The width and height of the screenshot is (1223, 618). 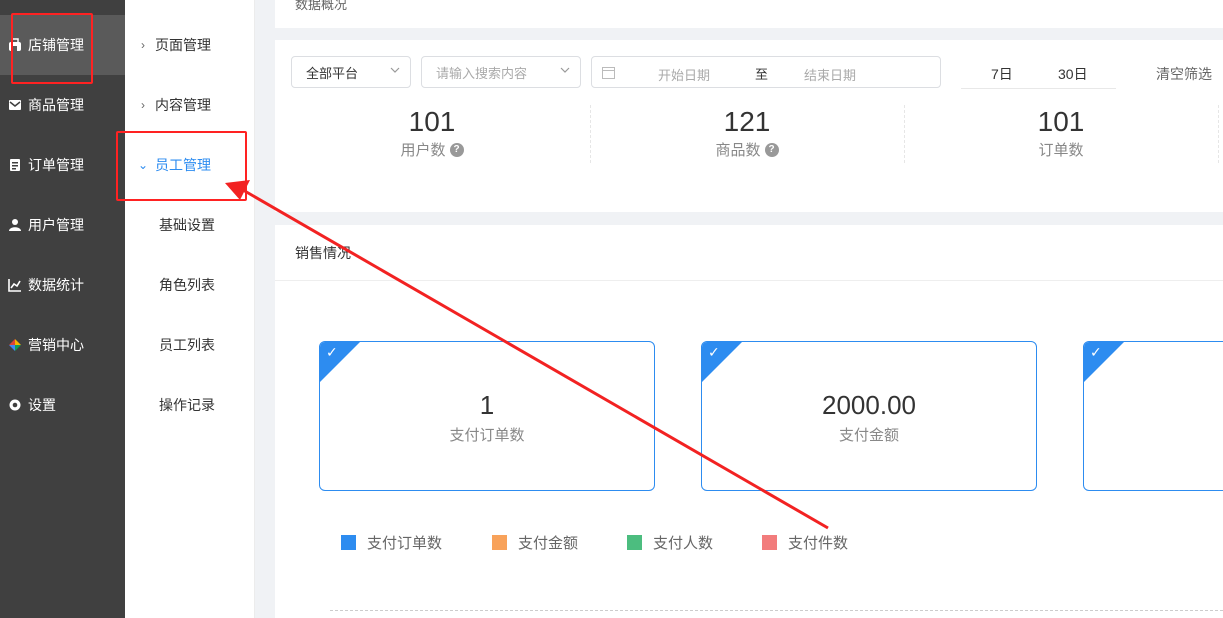 What do you see at coordinates (187, 225) in the screenshot?
I see `submenu-child-label: 基础设置` at bounding box center [187, 225].